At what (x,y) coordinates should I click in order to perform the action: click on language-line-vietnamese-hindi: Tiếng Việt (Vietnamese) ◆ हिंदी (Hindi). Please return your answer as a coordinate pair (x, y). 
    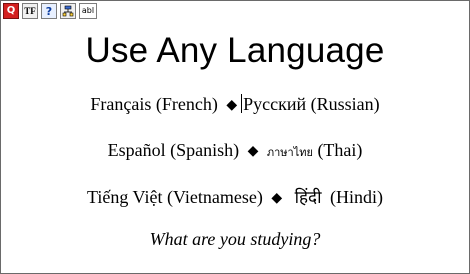
    Looking at the image, I should click on (235, 196).